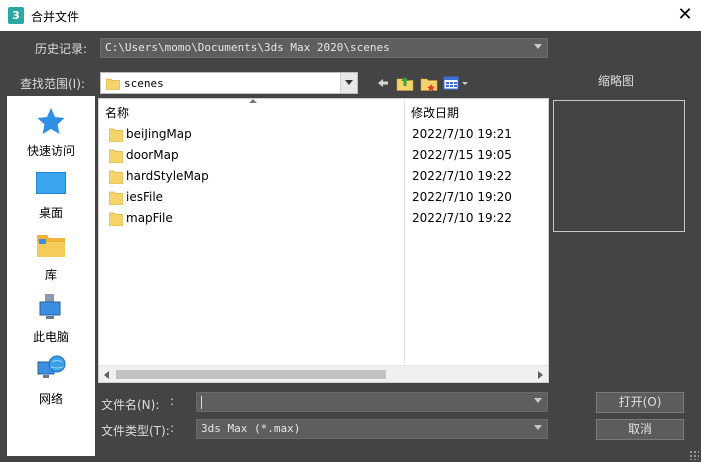  Describe the element at coordinates (457, 83) in the screenshot. I see `view-menu-icon` at that location.